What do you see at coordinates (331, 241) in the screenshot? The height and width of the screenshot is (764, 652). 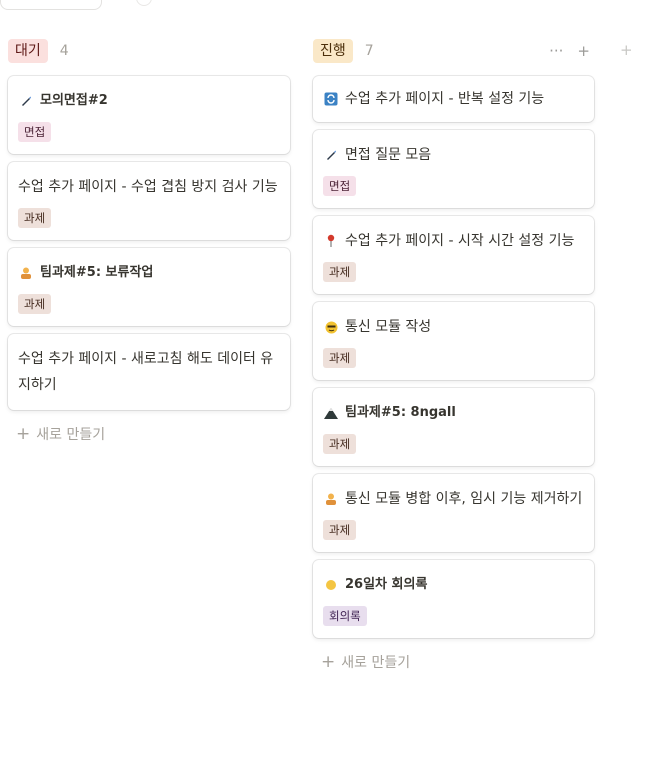 I see `pin-icon` at bounding box center [331, 241].